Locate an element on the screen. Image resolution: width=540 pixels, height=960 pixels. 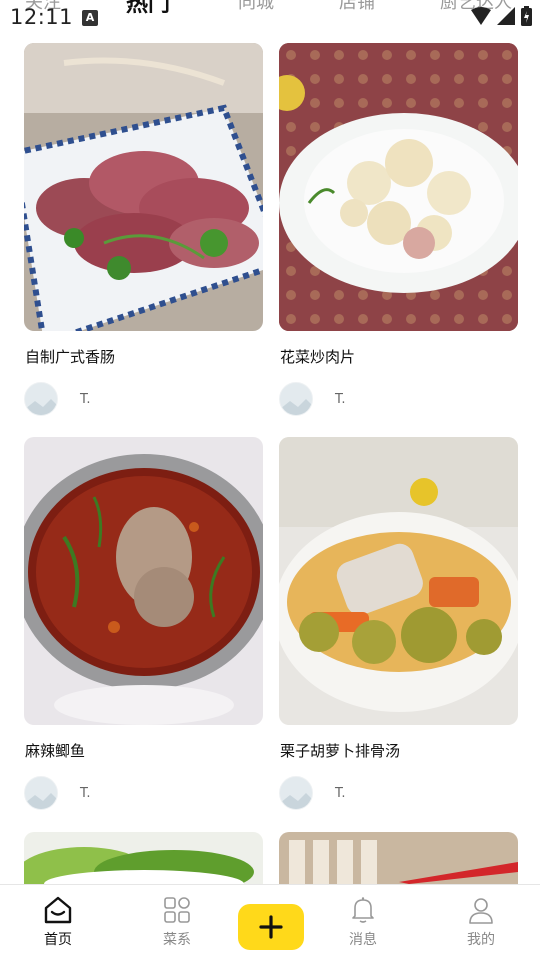
wifi-icon is located at coordinates (481, 16).